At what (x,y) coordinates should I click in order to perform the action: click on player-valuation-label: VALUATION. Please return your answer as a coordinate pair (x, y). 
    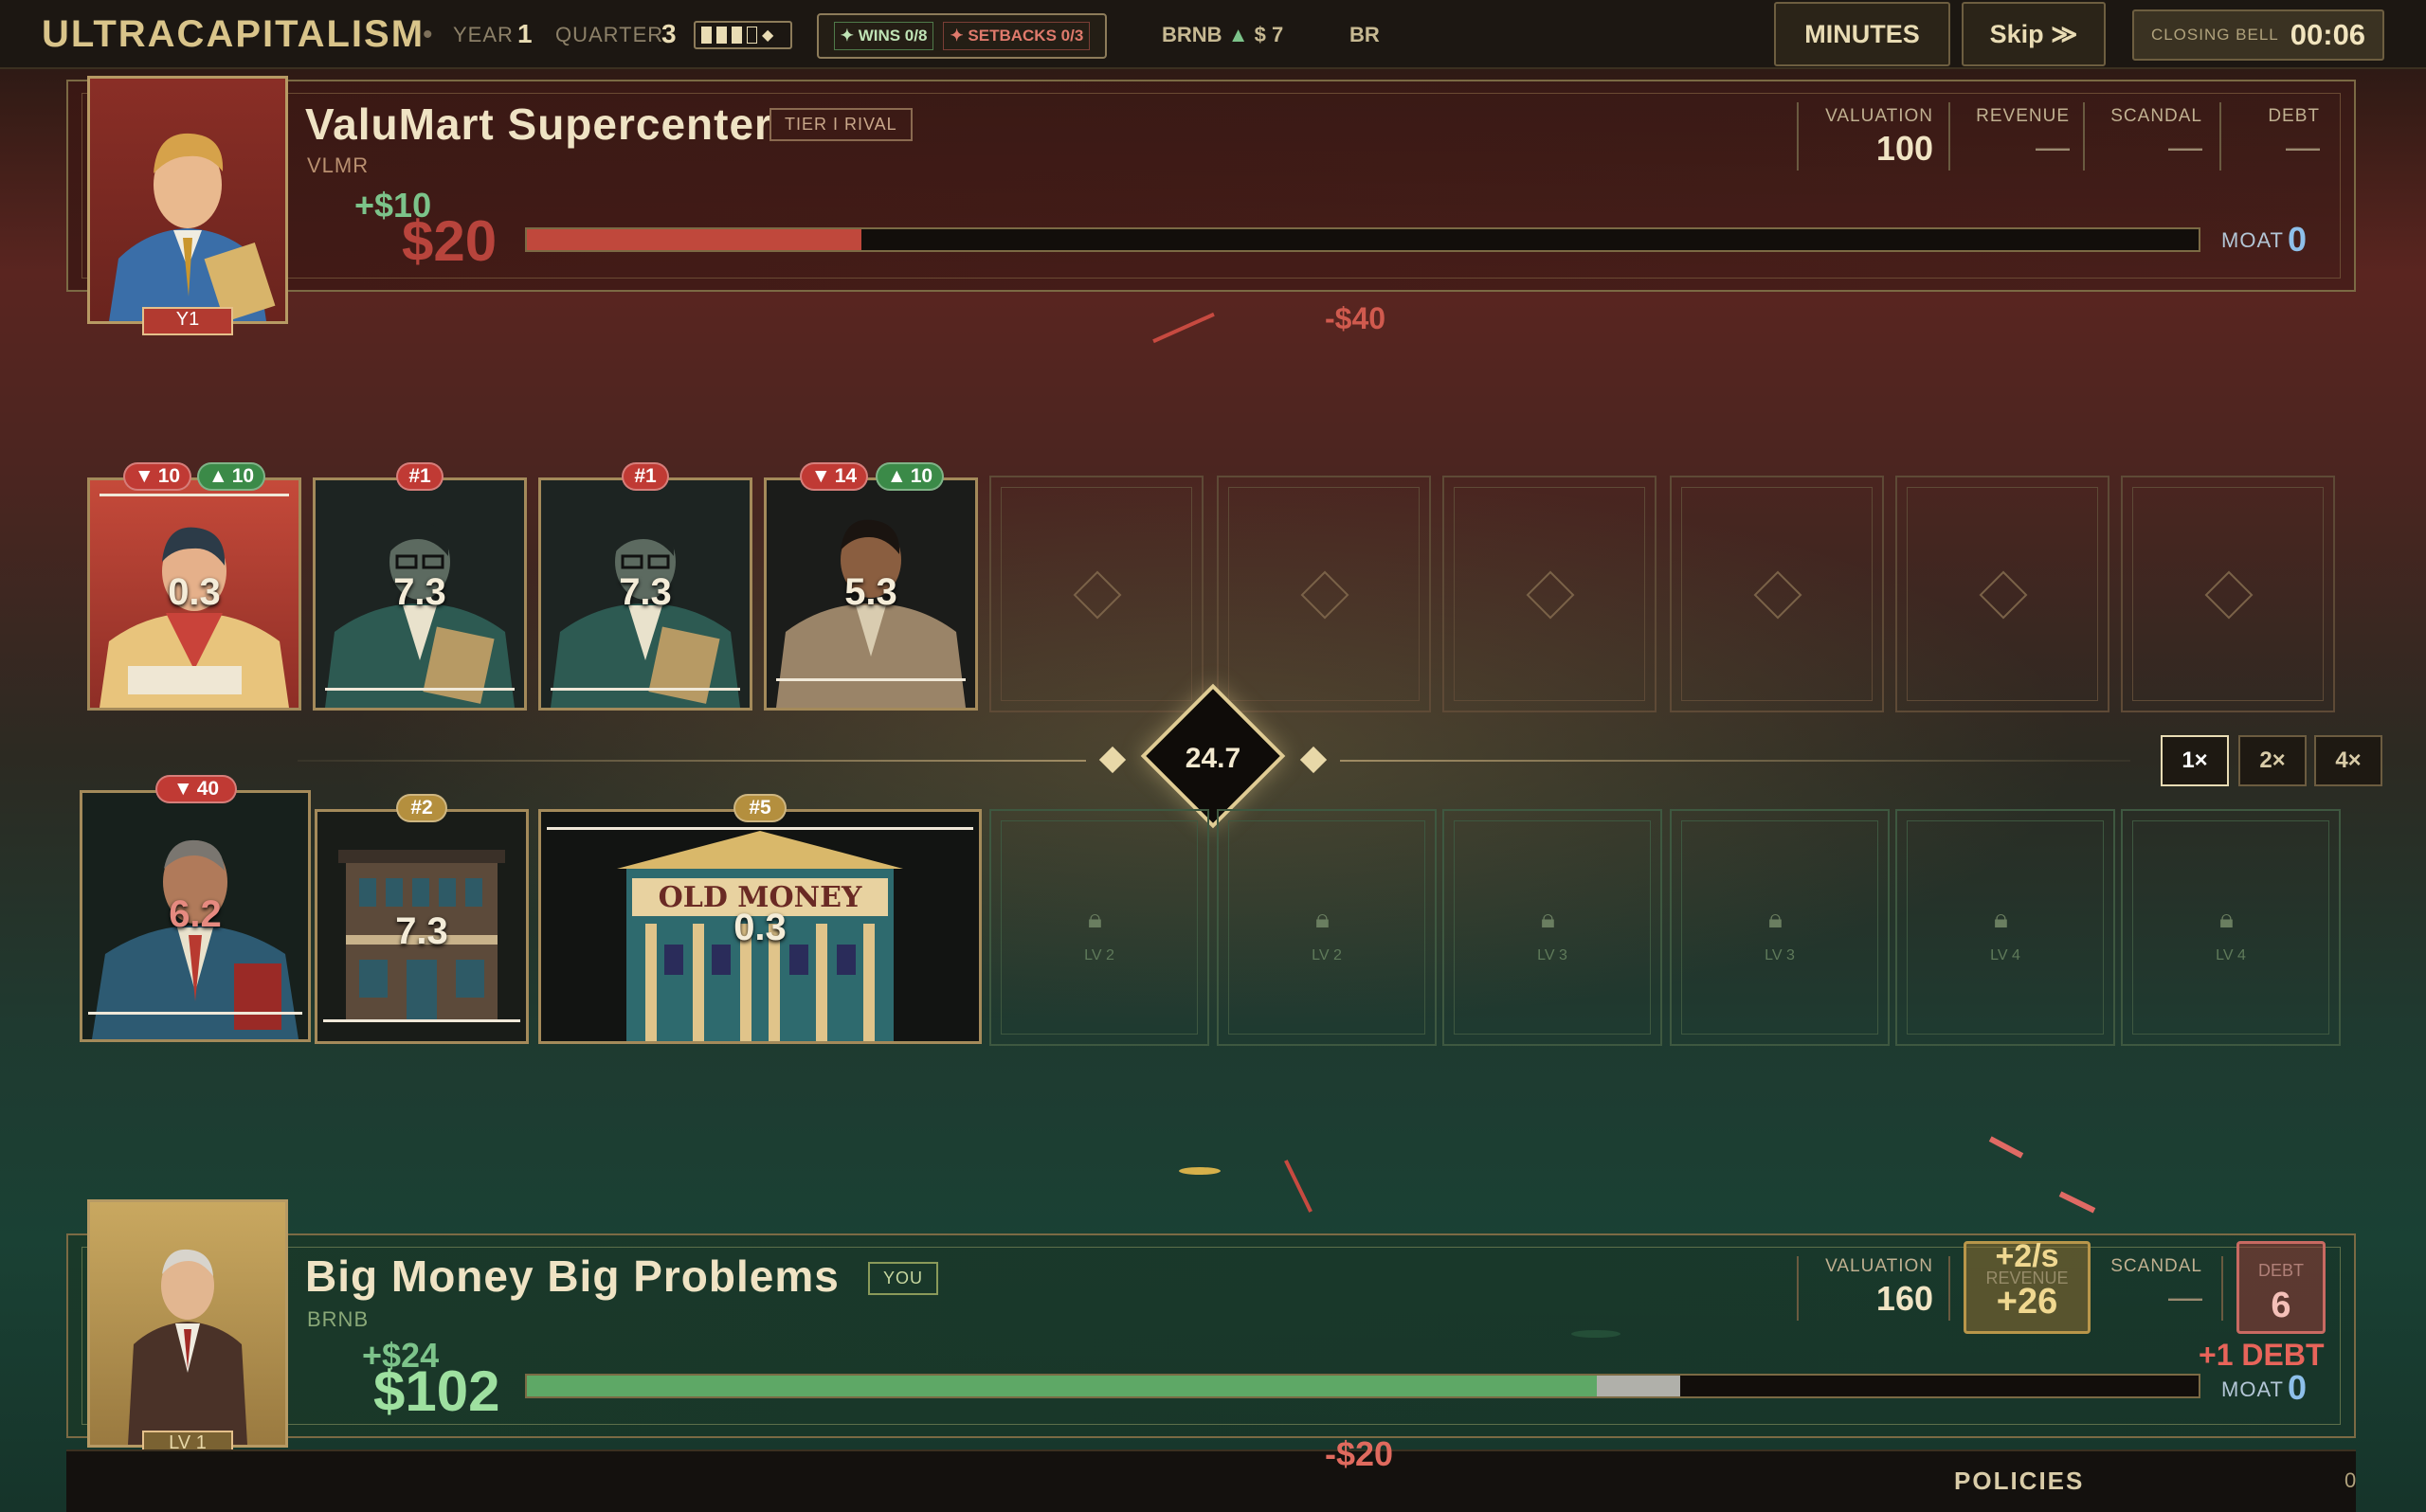
    Looking at the image, I should click on (1879, 1266).